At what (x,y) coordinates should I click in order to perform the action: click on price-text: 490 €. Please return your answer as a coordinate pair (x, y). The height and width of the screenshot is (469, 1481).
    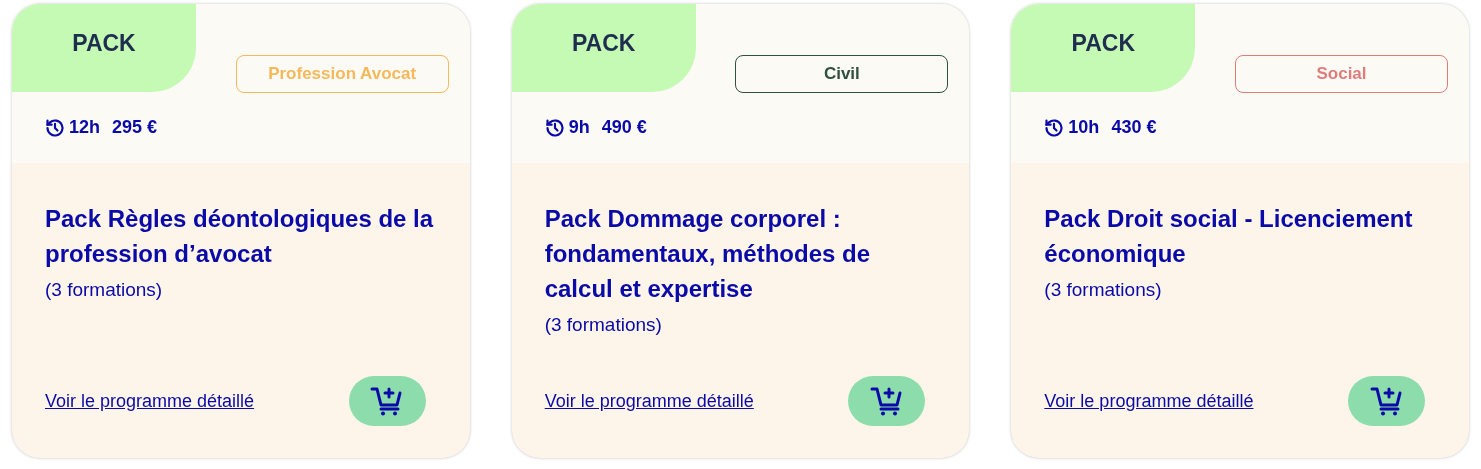
    Looking at the image, I should click on (624, 127).